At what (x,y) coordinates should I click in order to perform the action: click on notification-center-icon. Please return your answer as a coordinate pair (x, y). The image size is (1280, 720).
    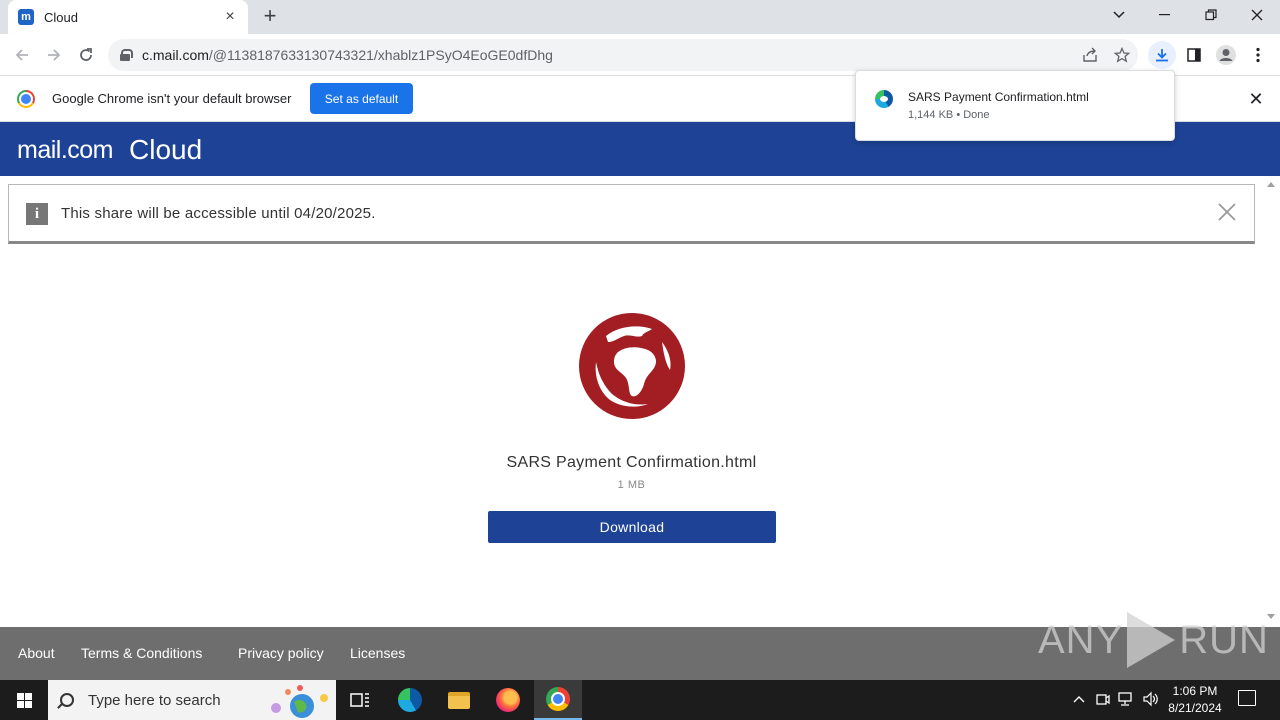
    Looking at the image, I should click on (1247, 698).